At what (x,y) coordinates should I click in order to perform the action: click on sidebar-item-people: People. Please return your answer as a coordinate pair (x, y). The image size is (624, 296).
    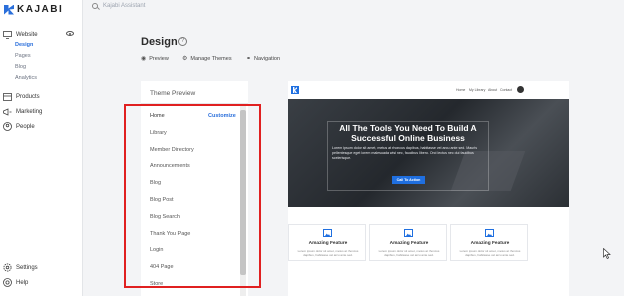
    Looking at the image, I should click on (19, 126).